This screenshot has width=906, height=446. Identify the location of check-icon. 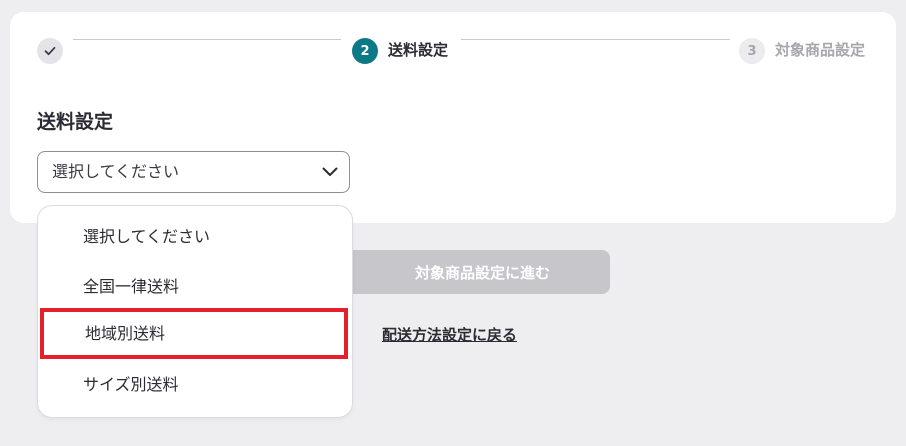
(50, 51).